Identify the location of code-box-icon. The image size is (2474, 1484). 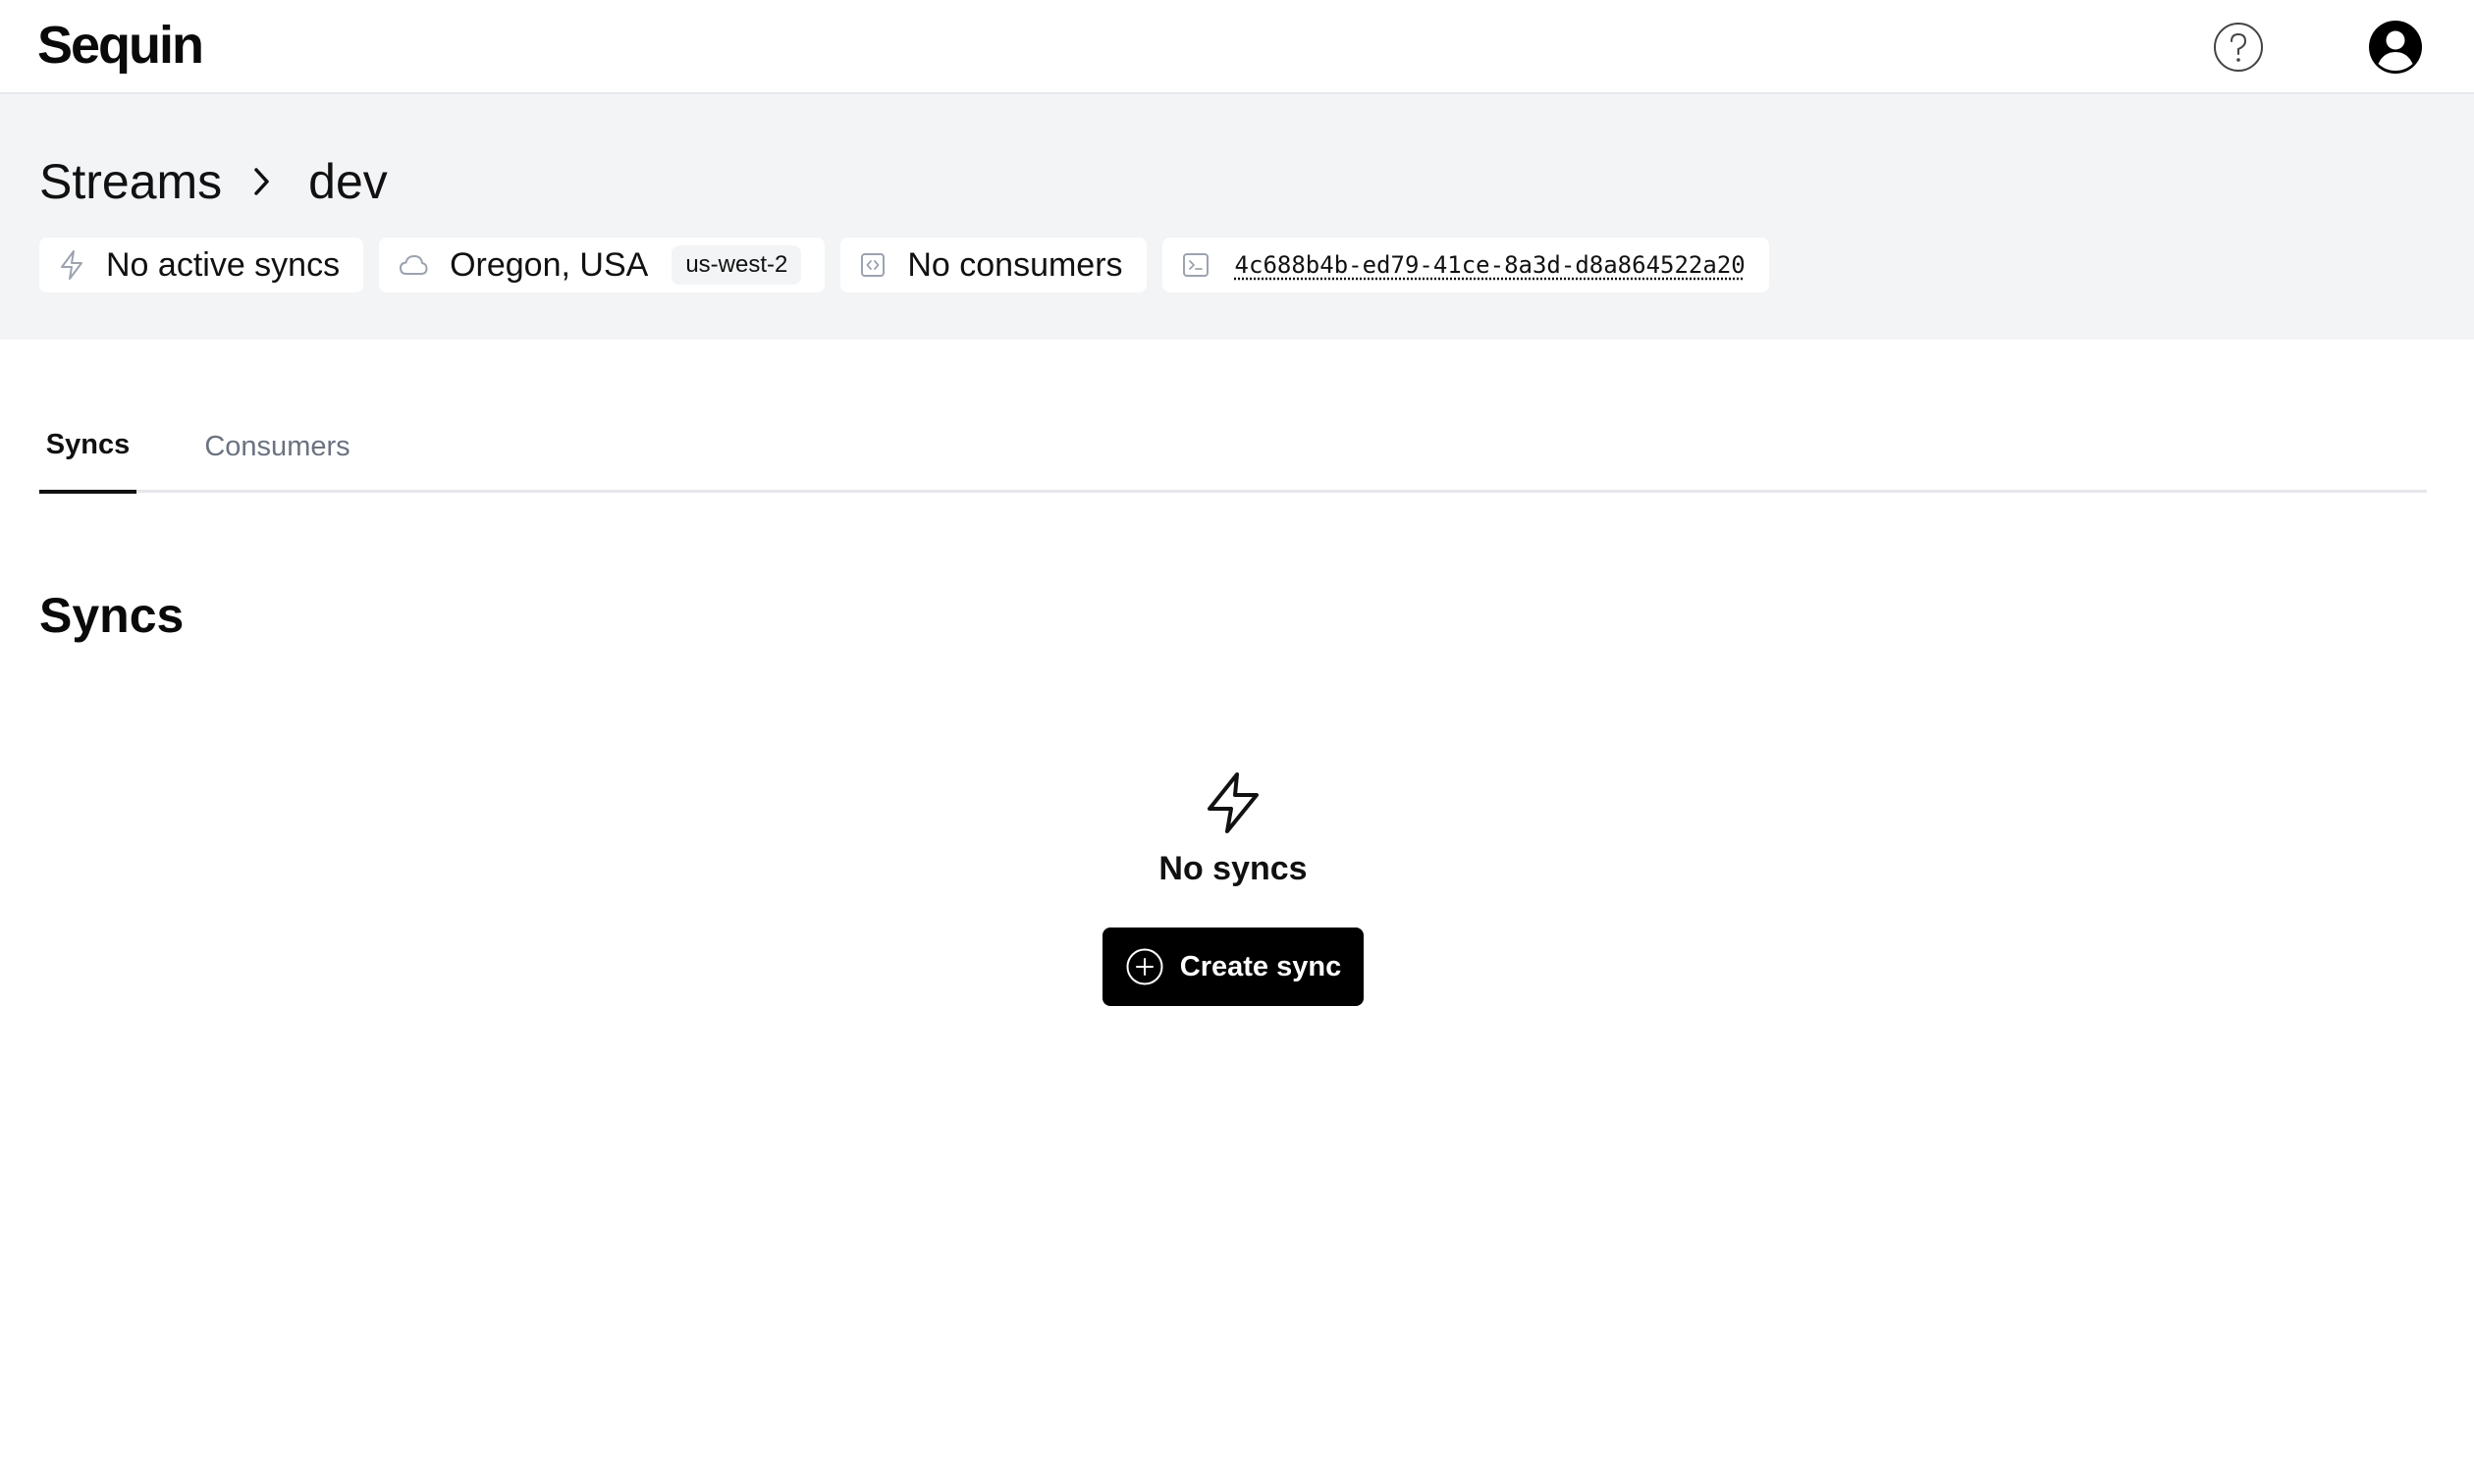
(873, 265).